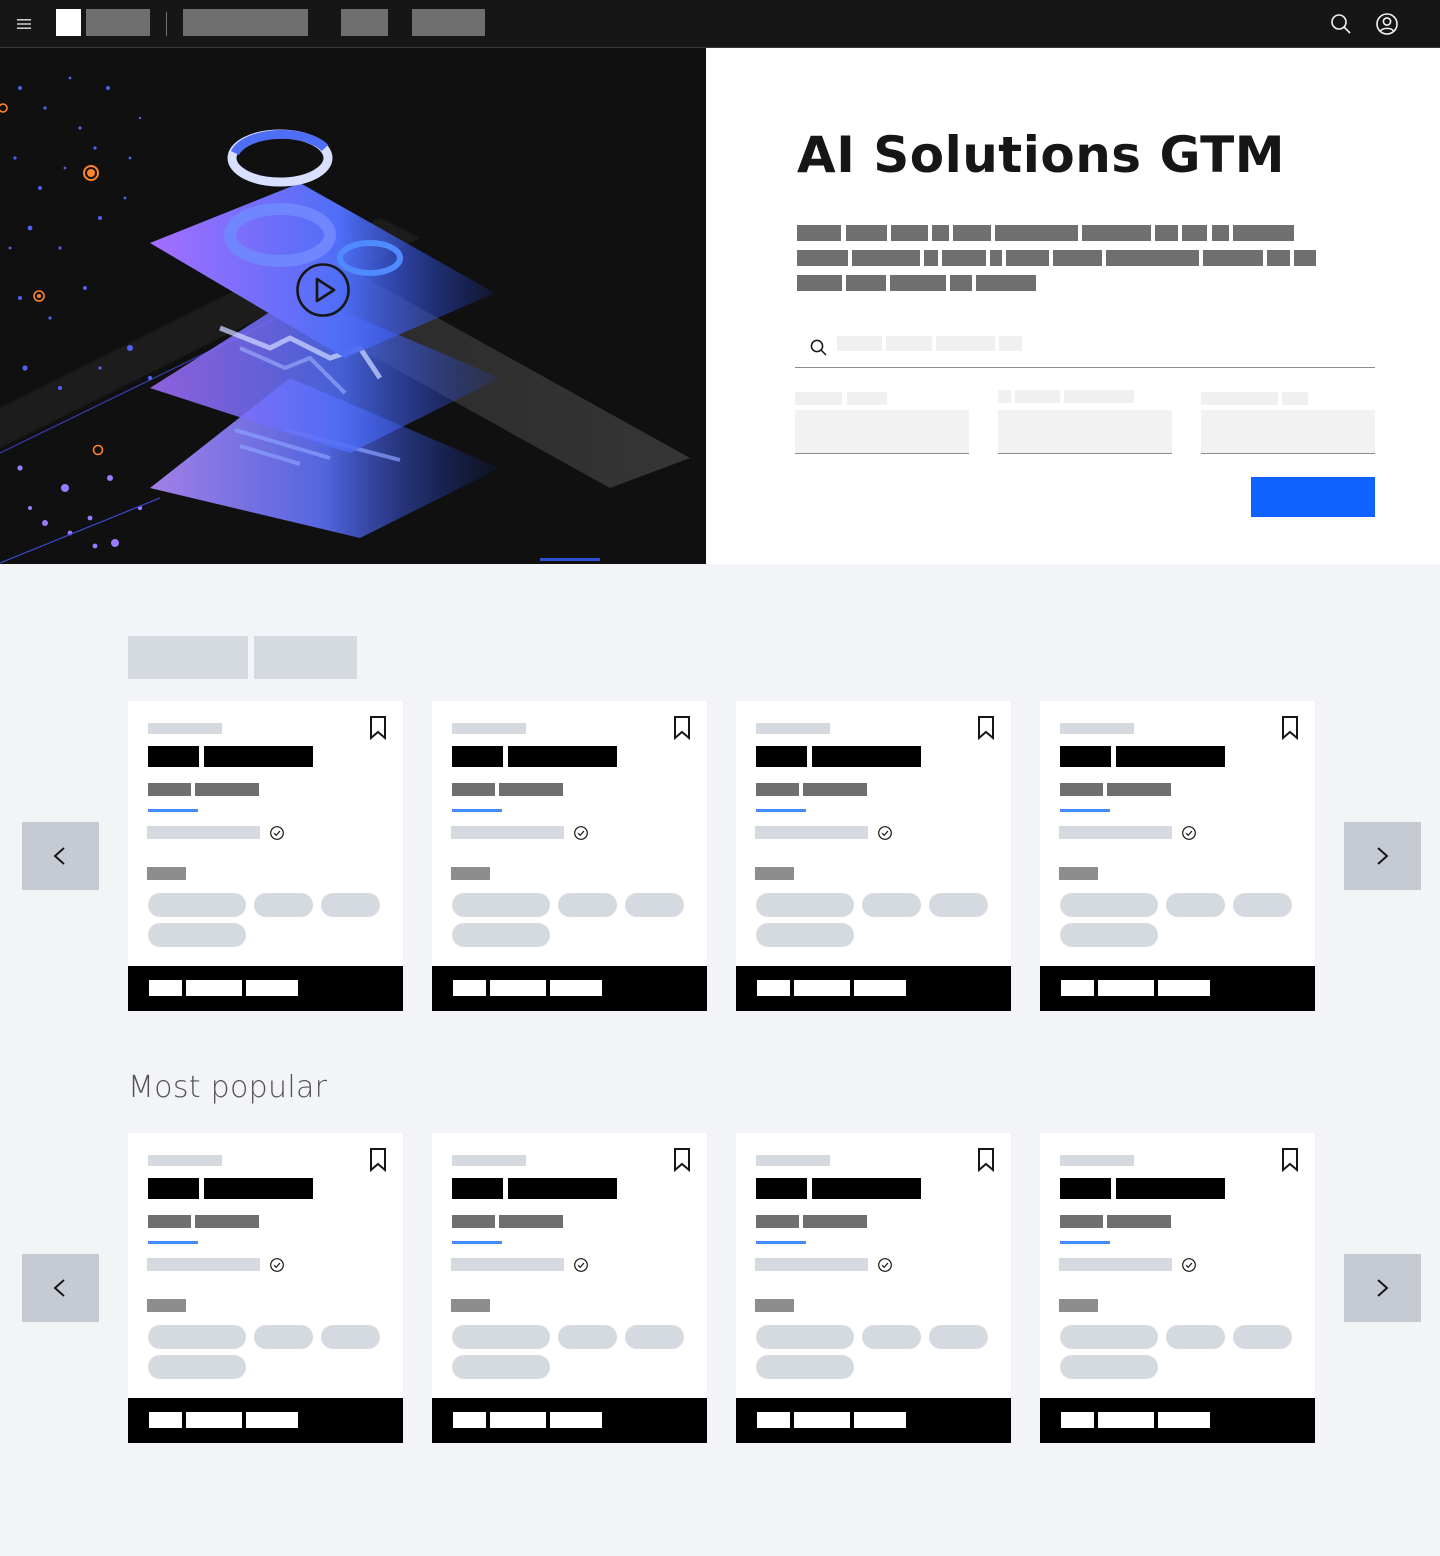 The height and width of the screenshot is (1556, 1440). What do you see at coordinates (1387, 24) in the screenshot?
I see `user-avatar-icon` at bounding box center [1387, 24].